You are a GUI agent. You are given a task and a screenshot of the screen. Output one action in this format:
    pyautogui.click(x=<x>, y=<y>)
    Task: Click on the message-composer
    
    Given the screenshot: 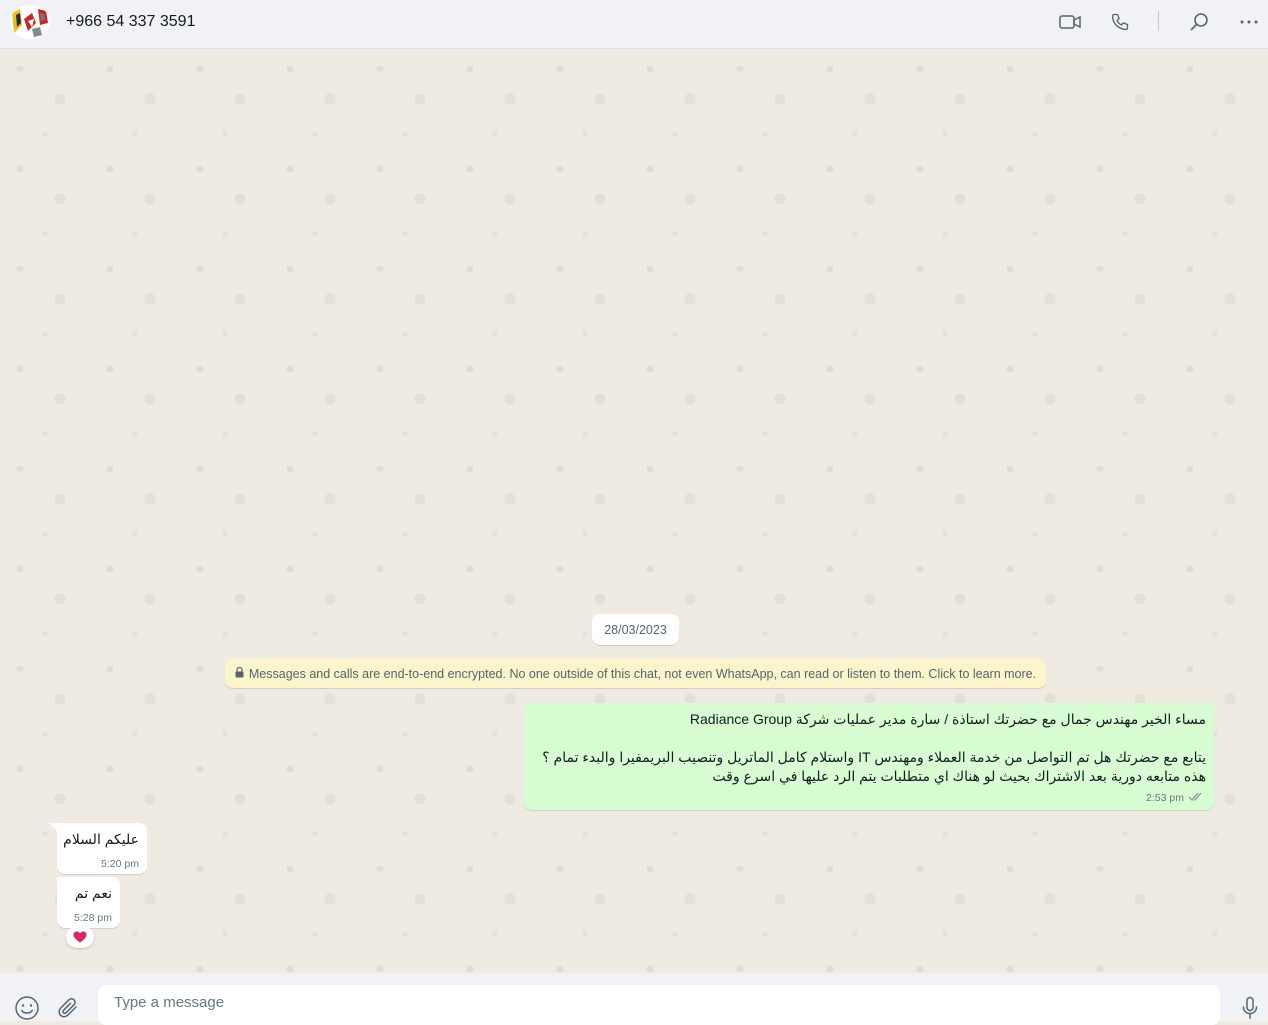 What is the action you would take?
    pyautogui.click(x=634, y=999)
    